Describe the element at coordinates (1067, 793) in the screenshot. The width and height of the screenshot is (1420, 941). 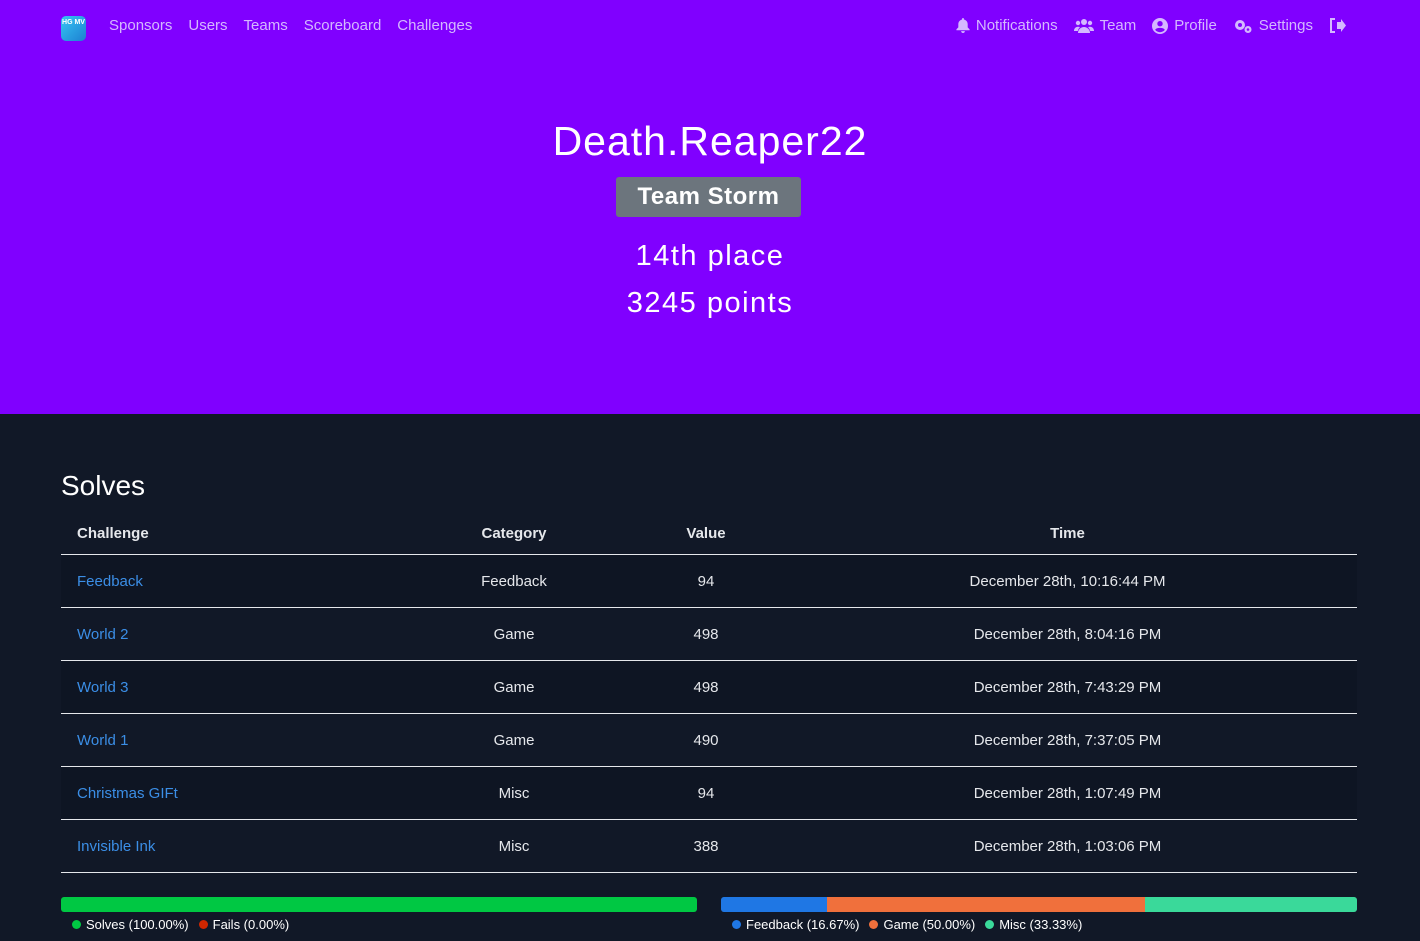
I see `time-cell: December 28th, 1:07:49 PM` at that location.